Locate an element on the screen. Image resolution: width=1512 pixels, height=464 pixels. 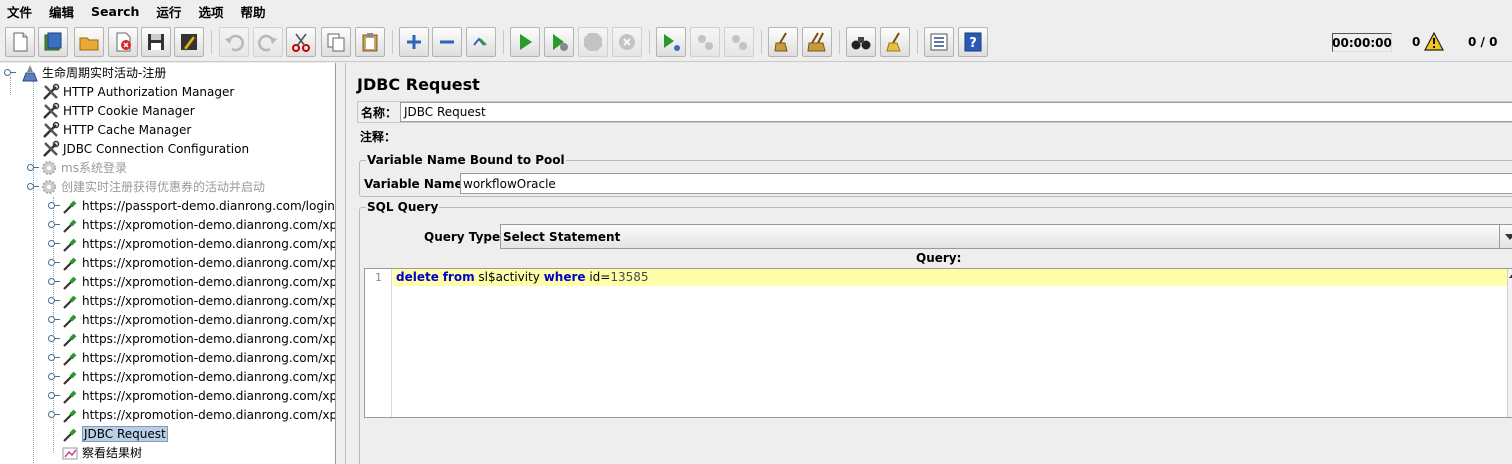
tree-node-controller: 创建实时注册获得优惠券的活动并启动 is located at coordinates (146, 186).